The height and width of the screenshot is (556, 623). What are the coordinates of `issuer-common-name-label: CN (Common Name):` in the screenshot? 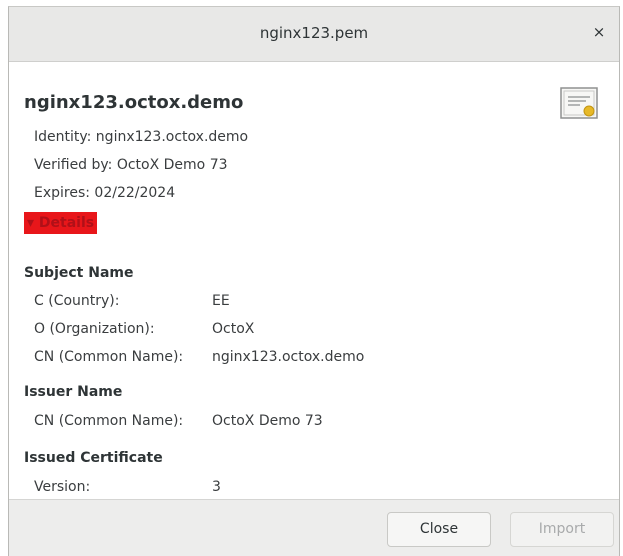 It's located at (109, 421).